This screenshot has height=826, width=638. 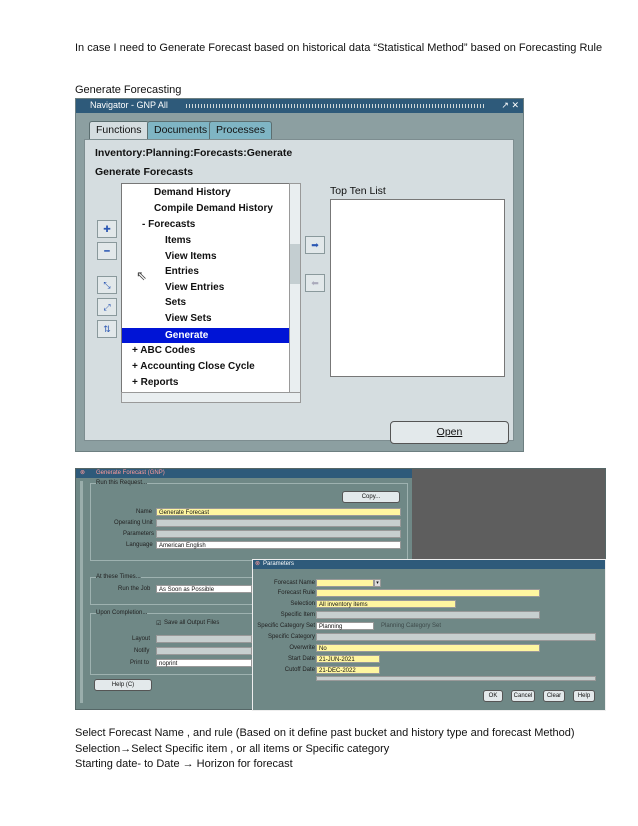 What do you see at coordinates (191, 256) in the screenshot?
I see `tree-item: View Items` at bounding box center [191, 256].